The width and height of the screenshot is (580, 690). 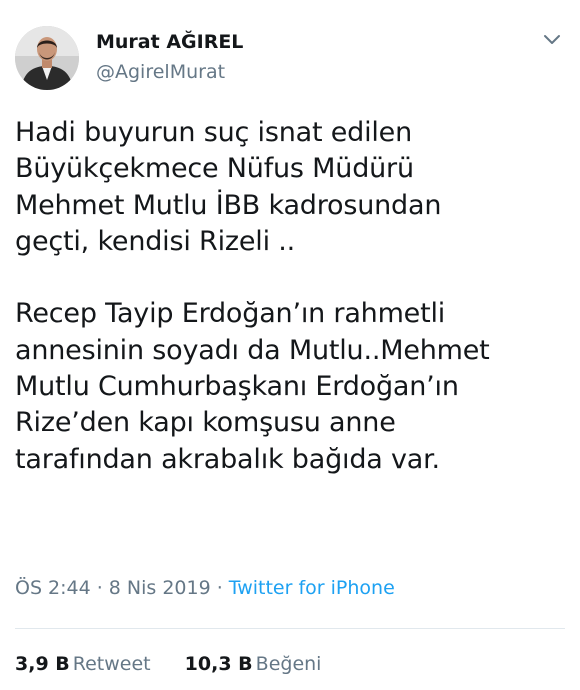 What do you see at coordinates (288, 664) in the screenshot?
I see `likes-label: Beğeni` at bounding box center [288, 664].